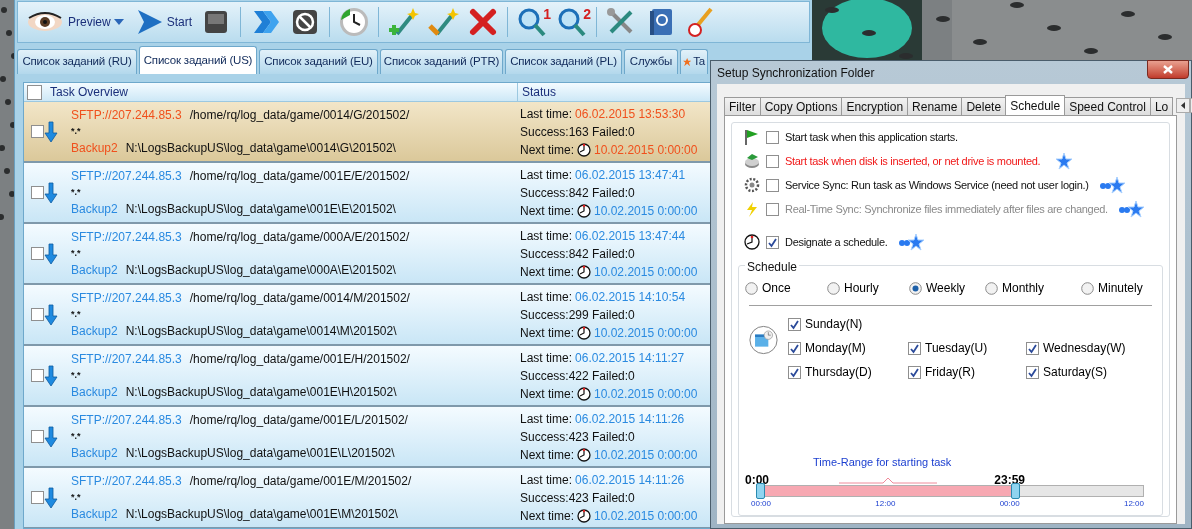  What do you see at coordinates (972, 324) in the screenshot?
I see `day-checkbox: Sunday(N)` at bounding box center [972, 324].